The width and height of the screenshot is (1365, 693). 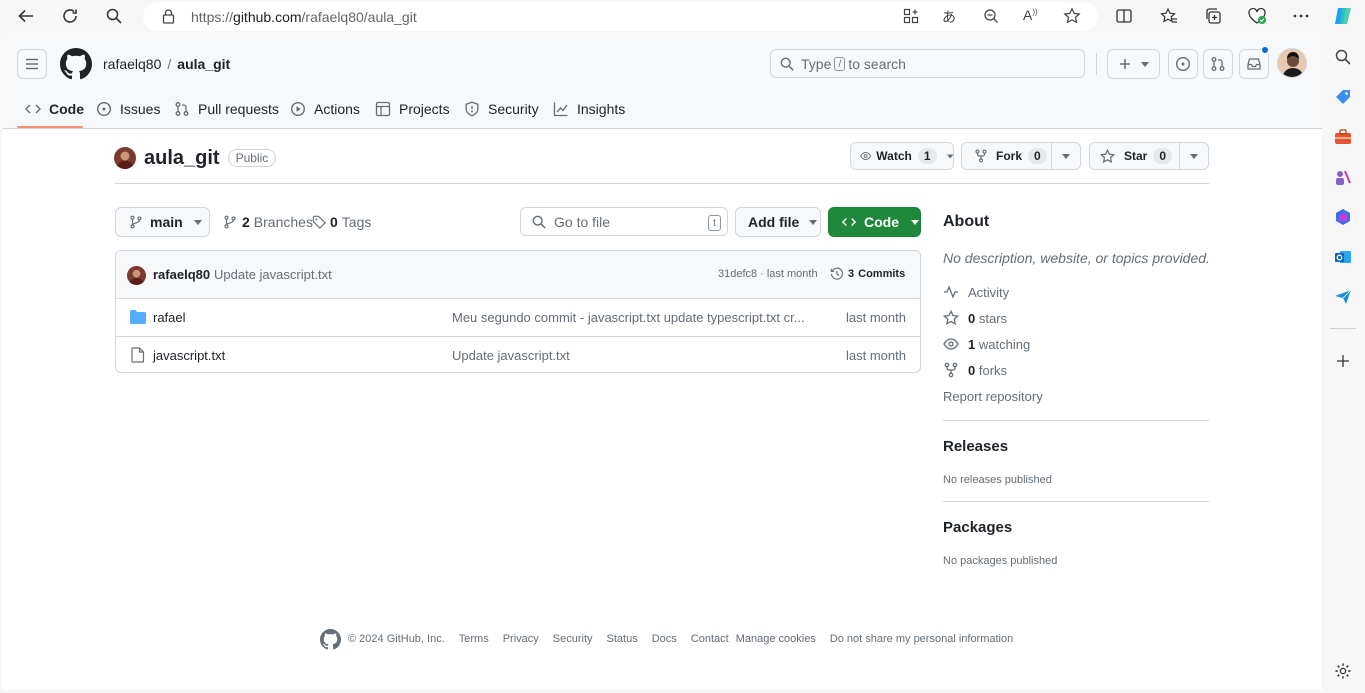 What do you see at coordinates (181, 274) in the screenshot?
I see `commit-author: rafaelq80` at bounding box center [181, 274].